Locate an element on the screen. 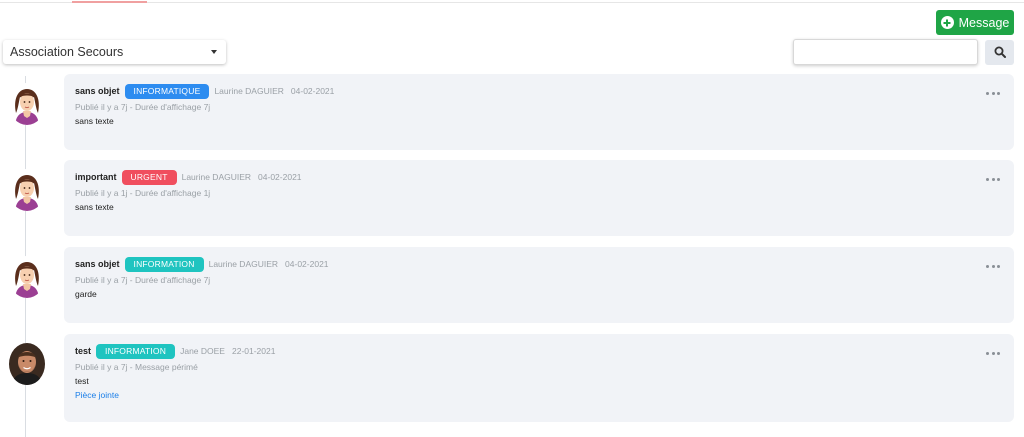 This screenshot has height=437, width=1024. attachment-link: Pièce jointe is located at coordinates (97, 395).